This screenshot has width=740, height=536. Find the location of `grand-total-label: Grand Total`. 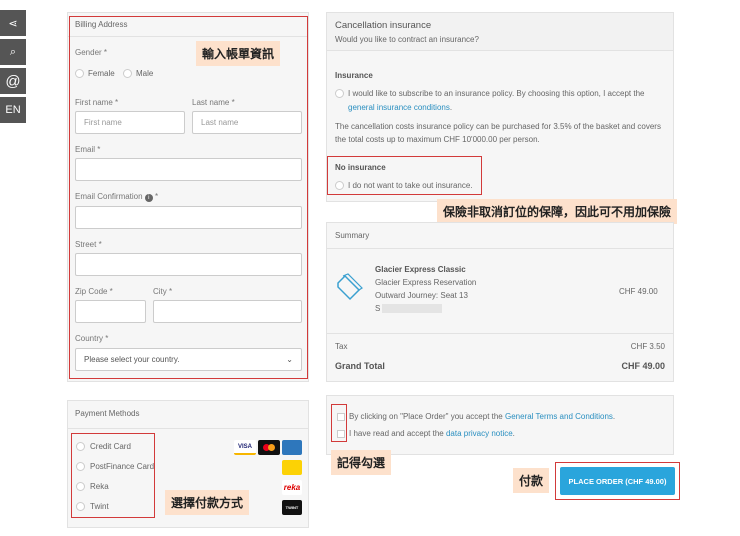

grand-total-label: Grand Total is located at coordinates (360, 366).